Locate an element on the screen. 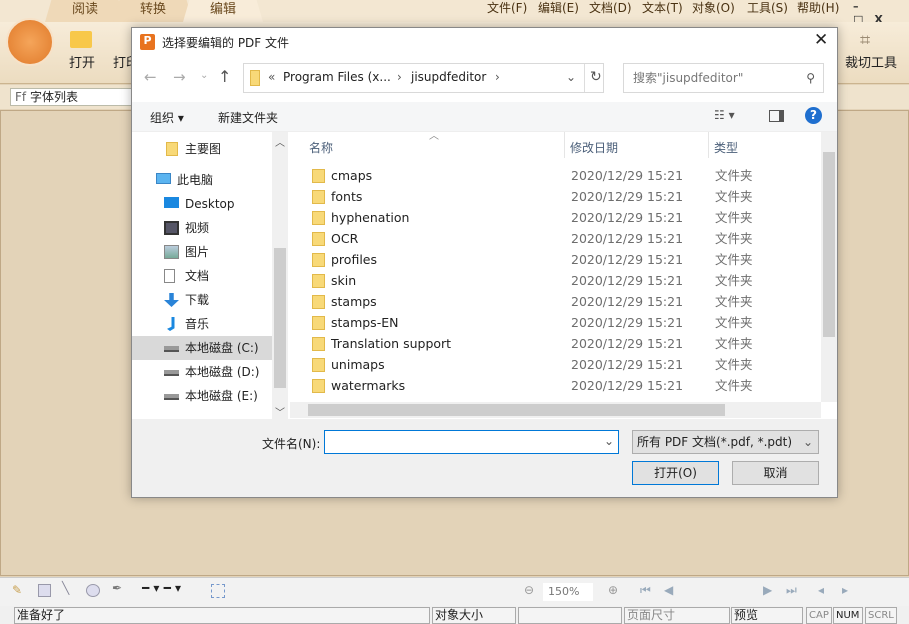 This screenshot has width=909, height=624. tab-edit: 编辑 is located at coordinates (223, 11).